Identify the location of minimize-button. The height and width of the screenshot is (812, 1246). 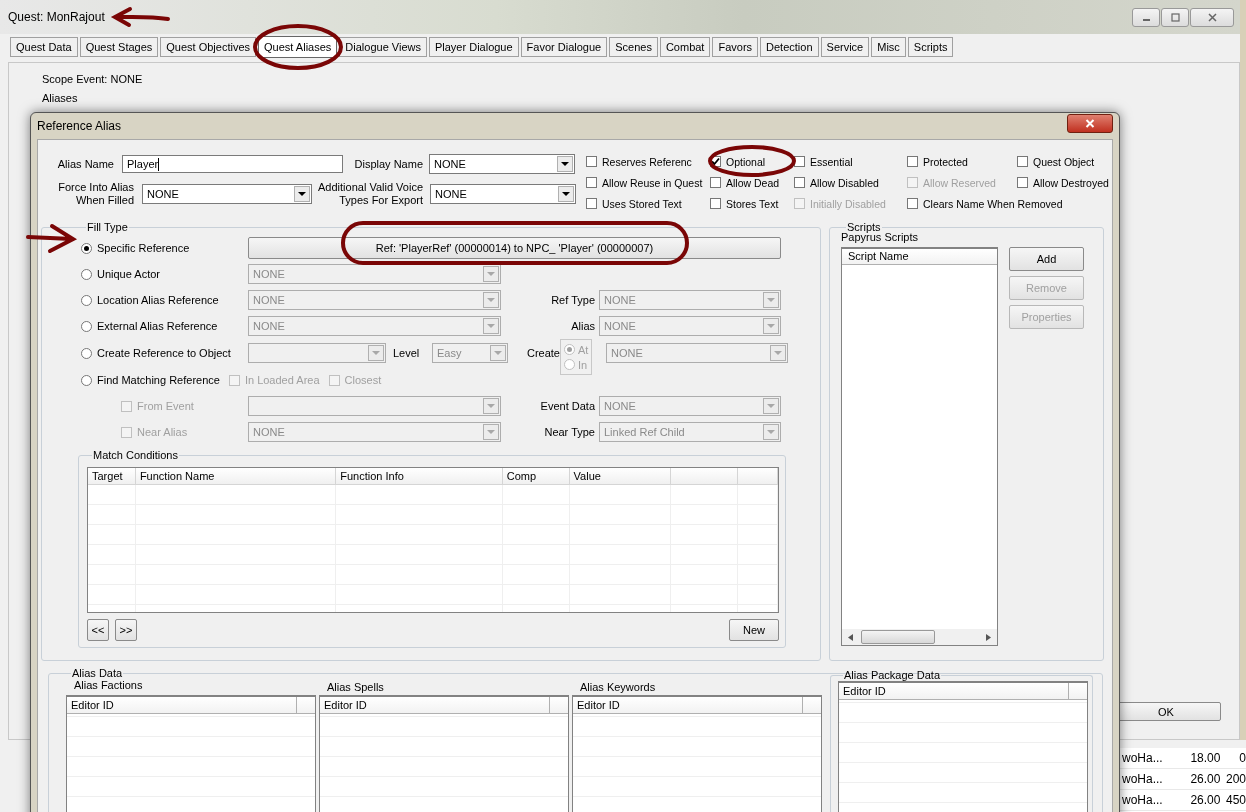
(1146, 17).